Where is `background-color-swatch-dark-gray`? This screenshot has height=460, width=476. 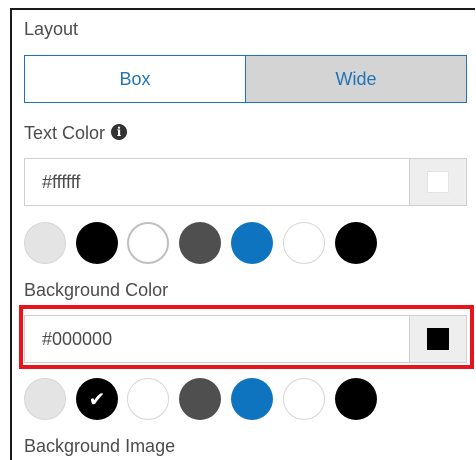 background-color-swatch-dark-gray is located at coordinates (200, 399).